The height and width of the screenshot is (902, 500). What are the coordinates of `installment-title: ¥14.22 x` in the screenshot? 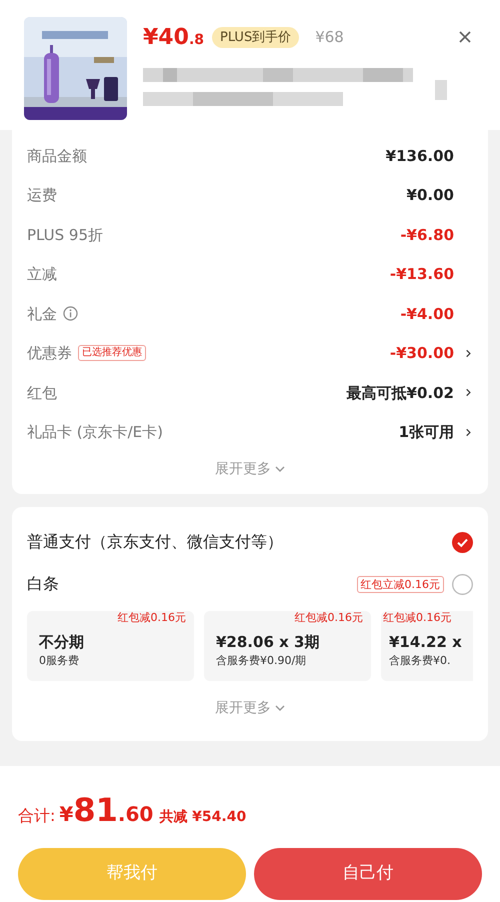 It's located at (426, 642).